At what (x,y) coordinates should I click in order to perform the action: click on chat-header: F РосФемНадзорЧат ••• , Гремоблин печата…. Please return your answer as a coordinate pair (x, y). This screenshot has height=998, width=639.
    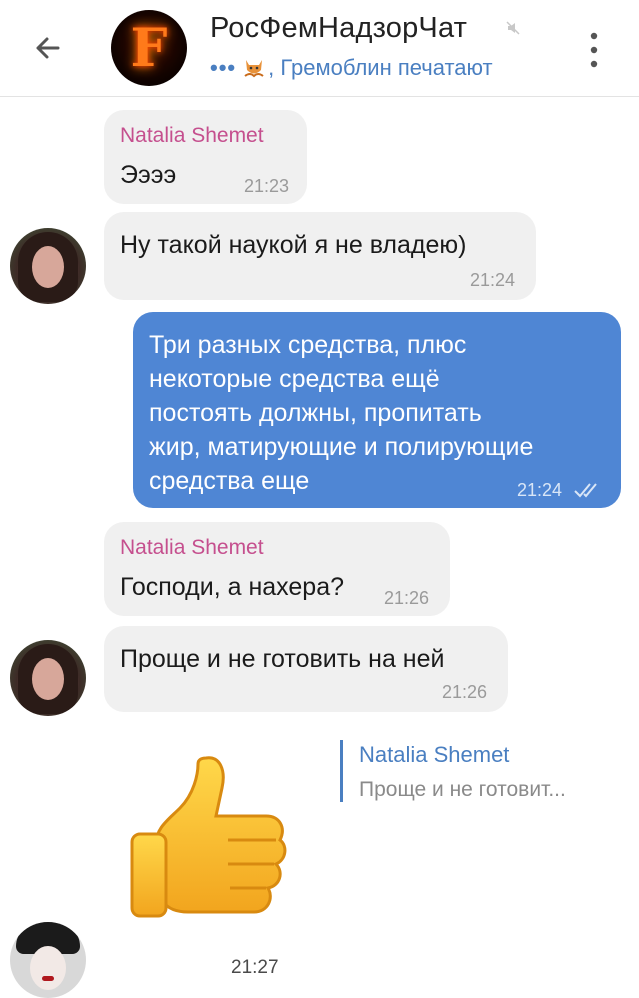
    Looking at the image, I should click on (319, 48).